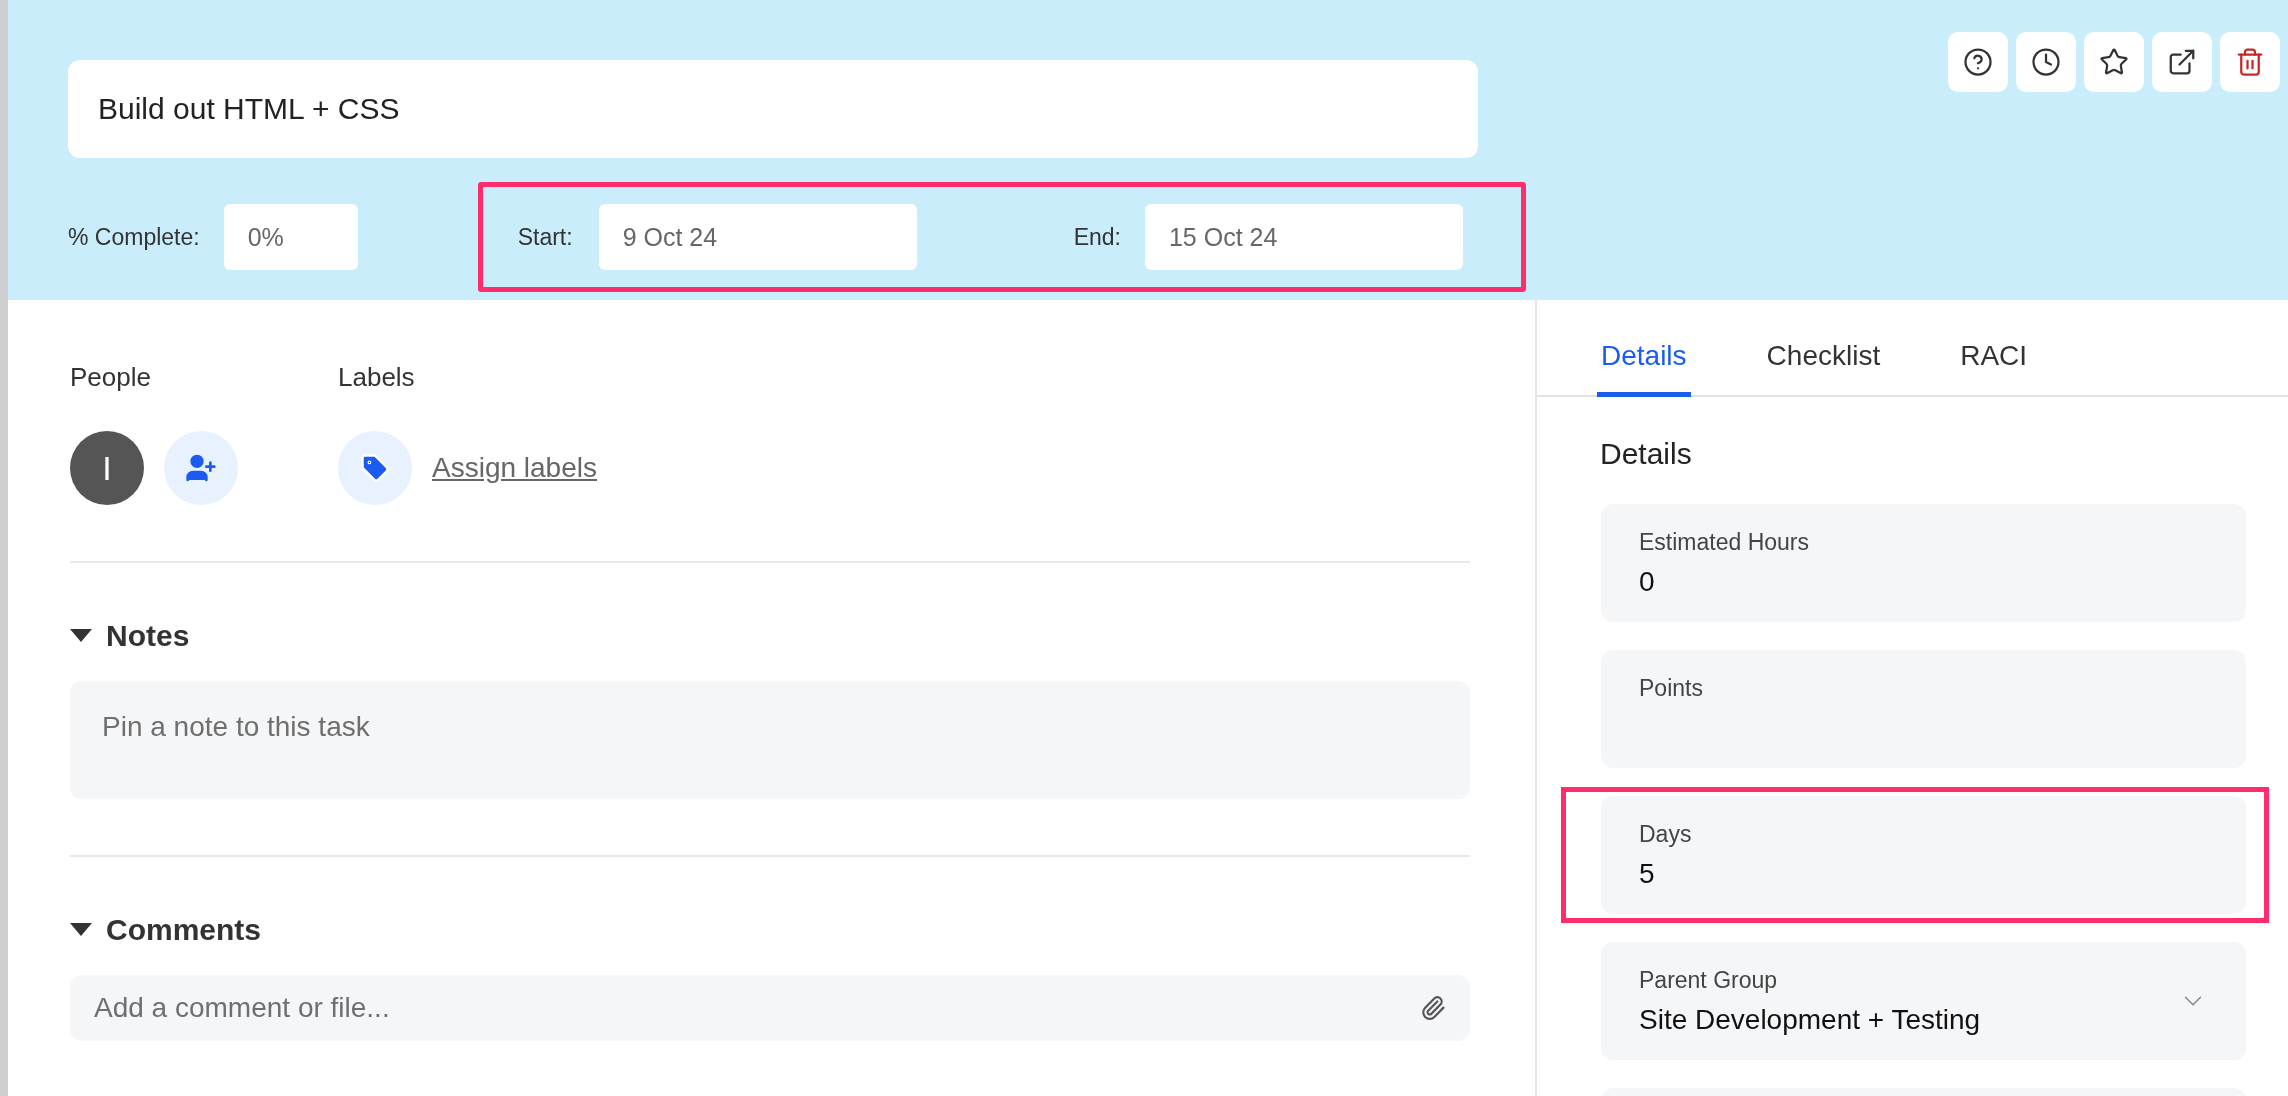 The width and height of the screenshot is (2288, 1096). I want to click on note-field: Pin a note to this task, so click(770, 740).